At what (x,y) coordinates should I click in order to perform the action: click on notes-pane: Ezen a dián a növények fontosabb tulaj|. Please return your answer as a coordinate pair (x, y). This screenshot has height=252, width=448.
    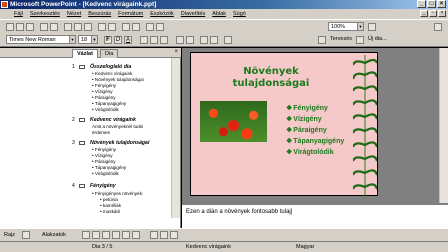
    Looking at the image, I should click on (315, 215).